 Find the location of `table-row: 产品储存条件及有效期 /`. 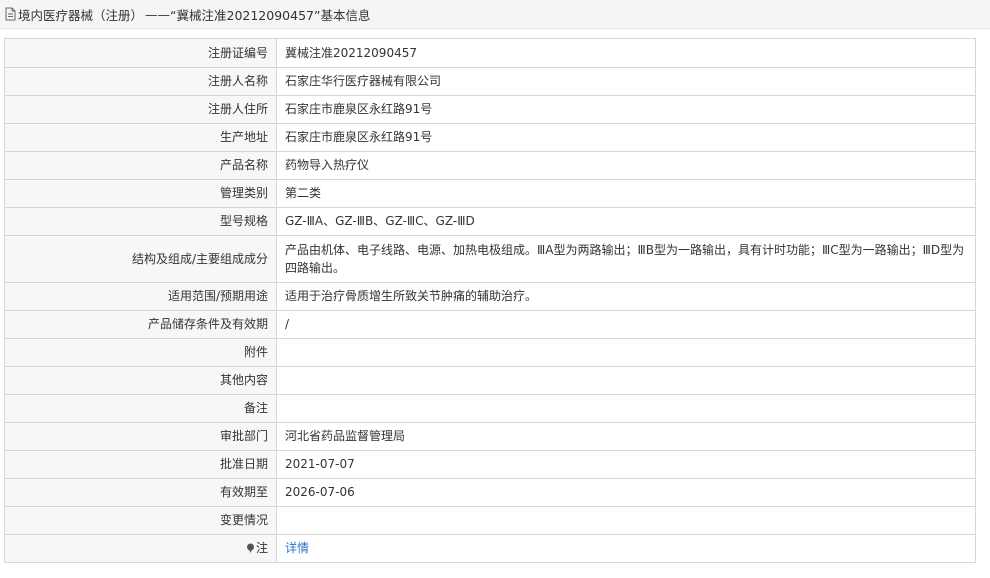

table-row: 产品储存条件及有效期 / is located at coordinates (490, 324).